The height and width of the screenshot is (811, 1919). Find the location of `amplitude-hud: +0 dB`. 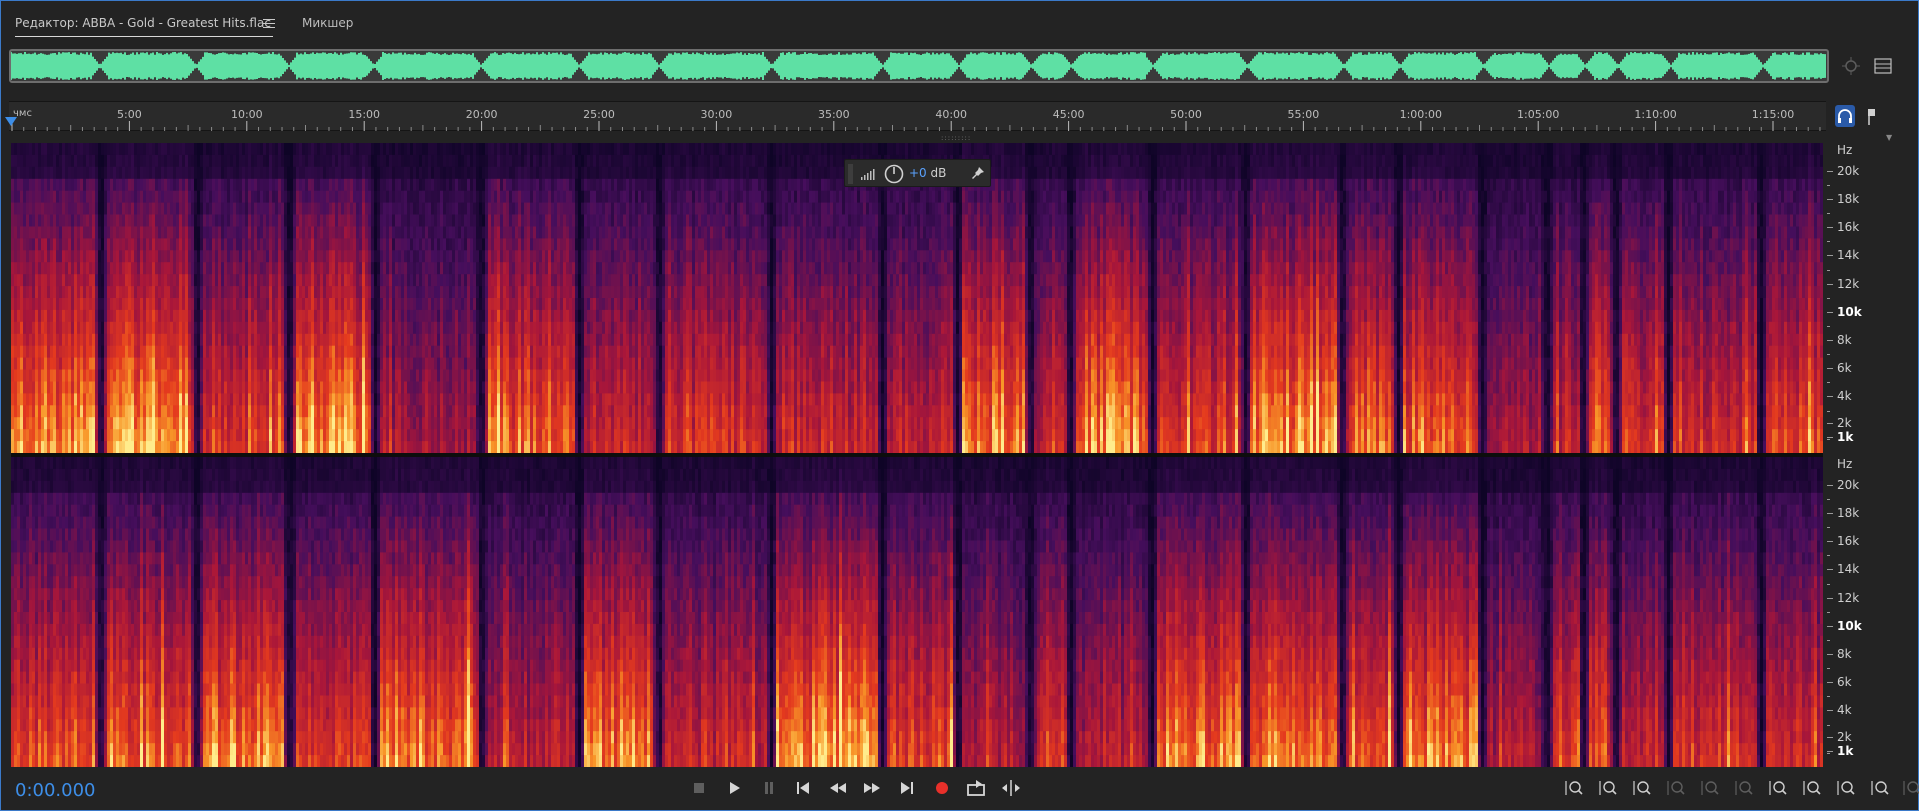

amplitude-hud: +0 dB is located at coordinates (917, 173).